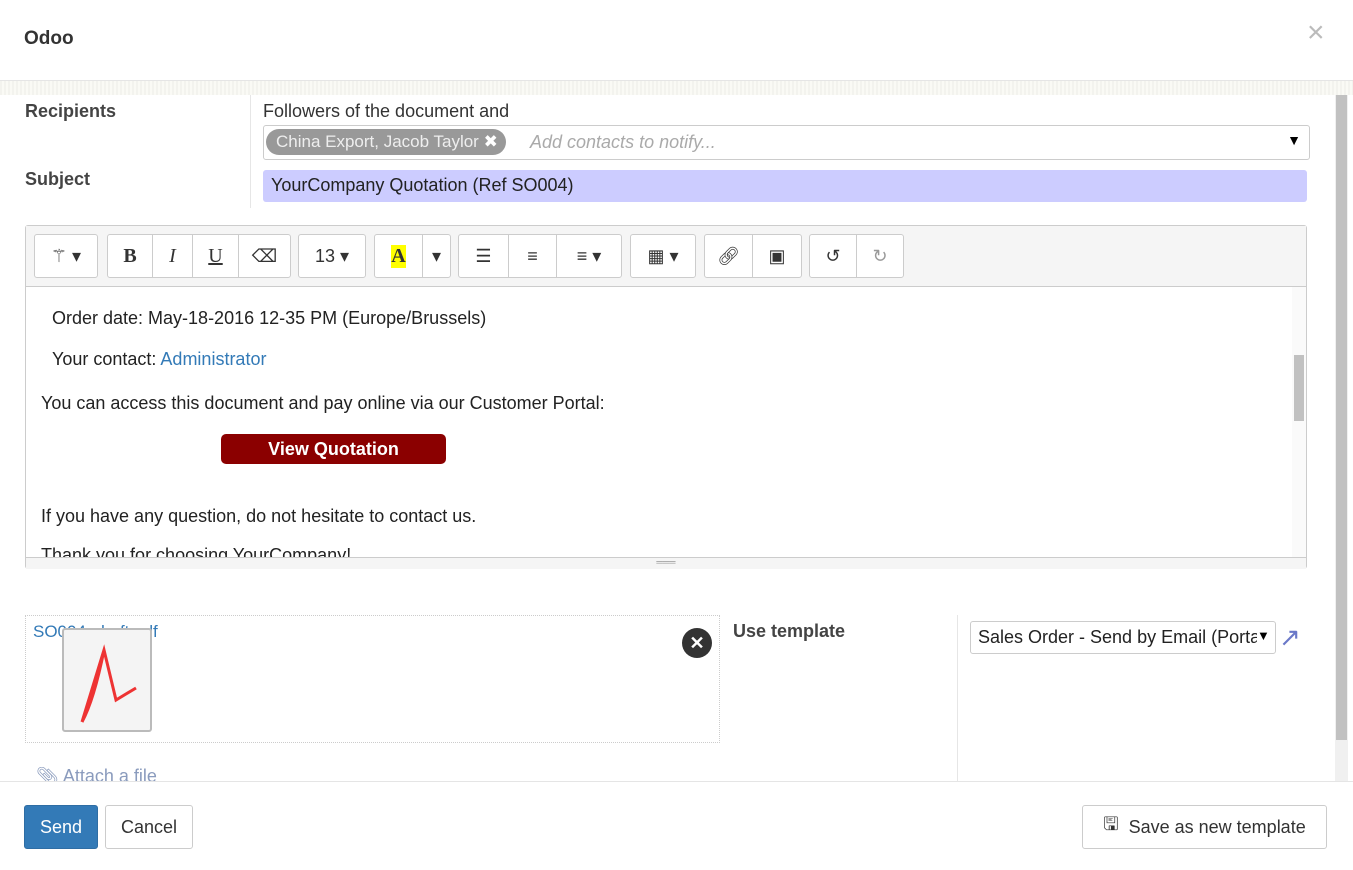  I want to click on save-icon: 🖫, so click(1111, 824).